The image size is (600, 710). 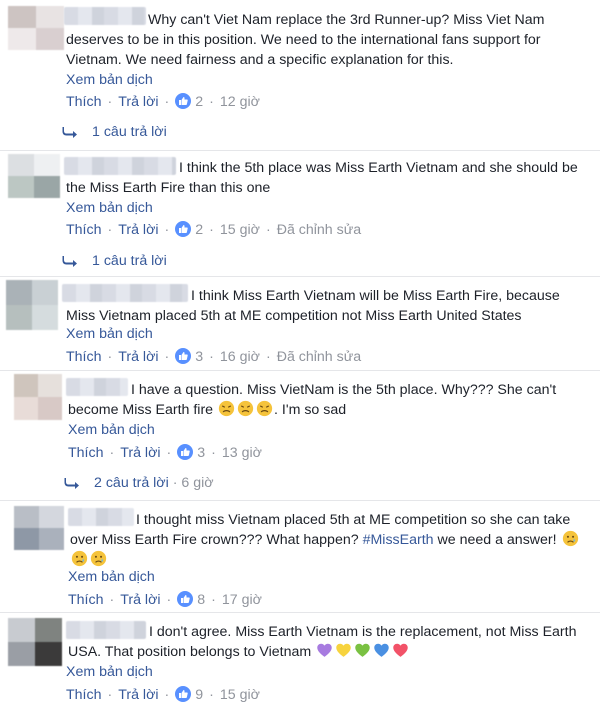 What do you see at coordinates (201, 600) in the screenshot?
I see `like-count: 8` at bounding box center [201, 600].